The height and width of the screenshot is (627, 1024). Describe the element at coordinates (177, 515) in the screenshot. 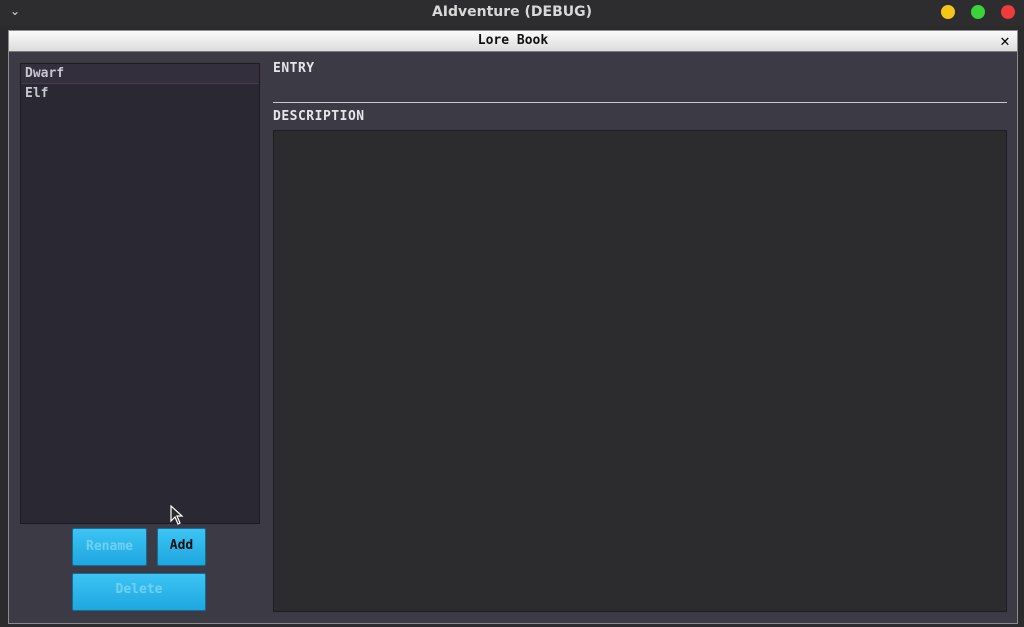

I see `mouse-pointer-icon` at that location.